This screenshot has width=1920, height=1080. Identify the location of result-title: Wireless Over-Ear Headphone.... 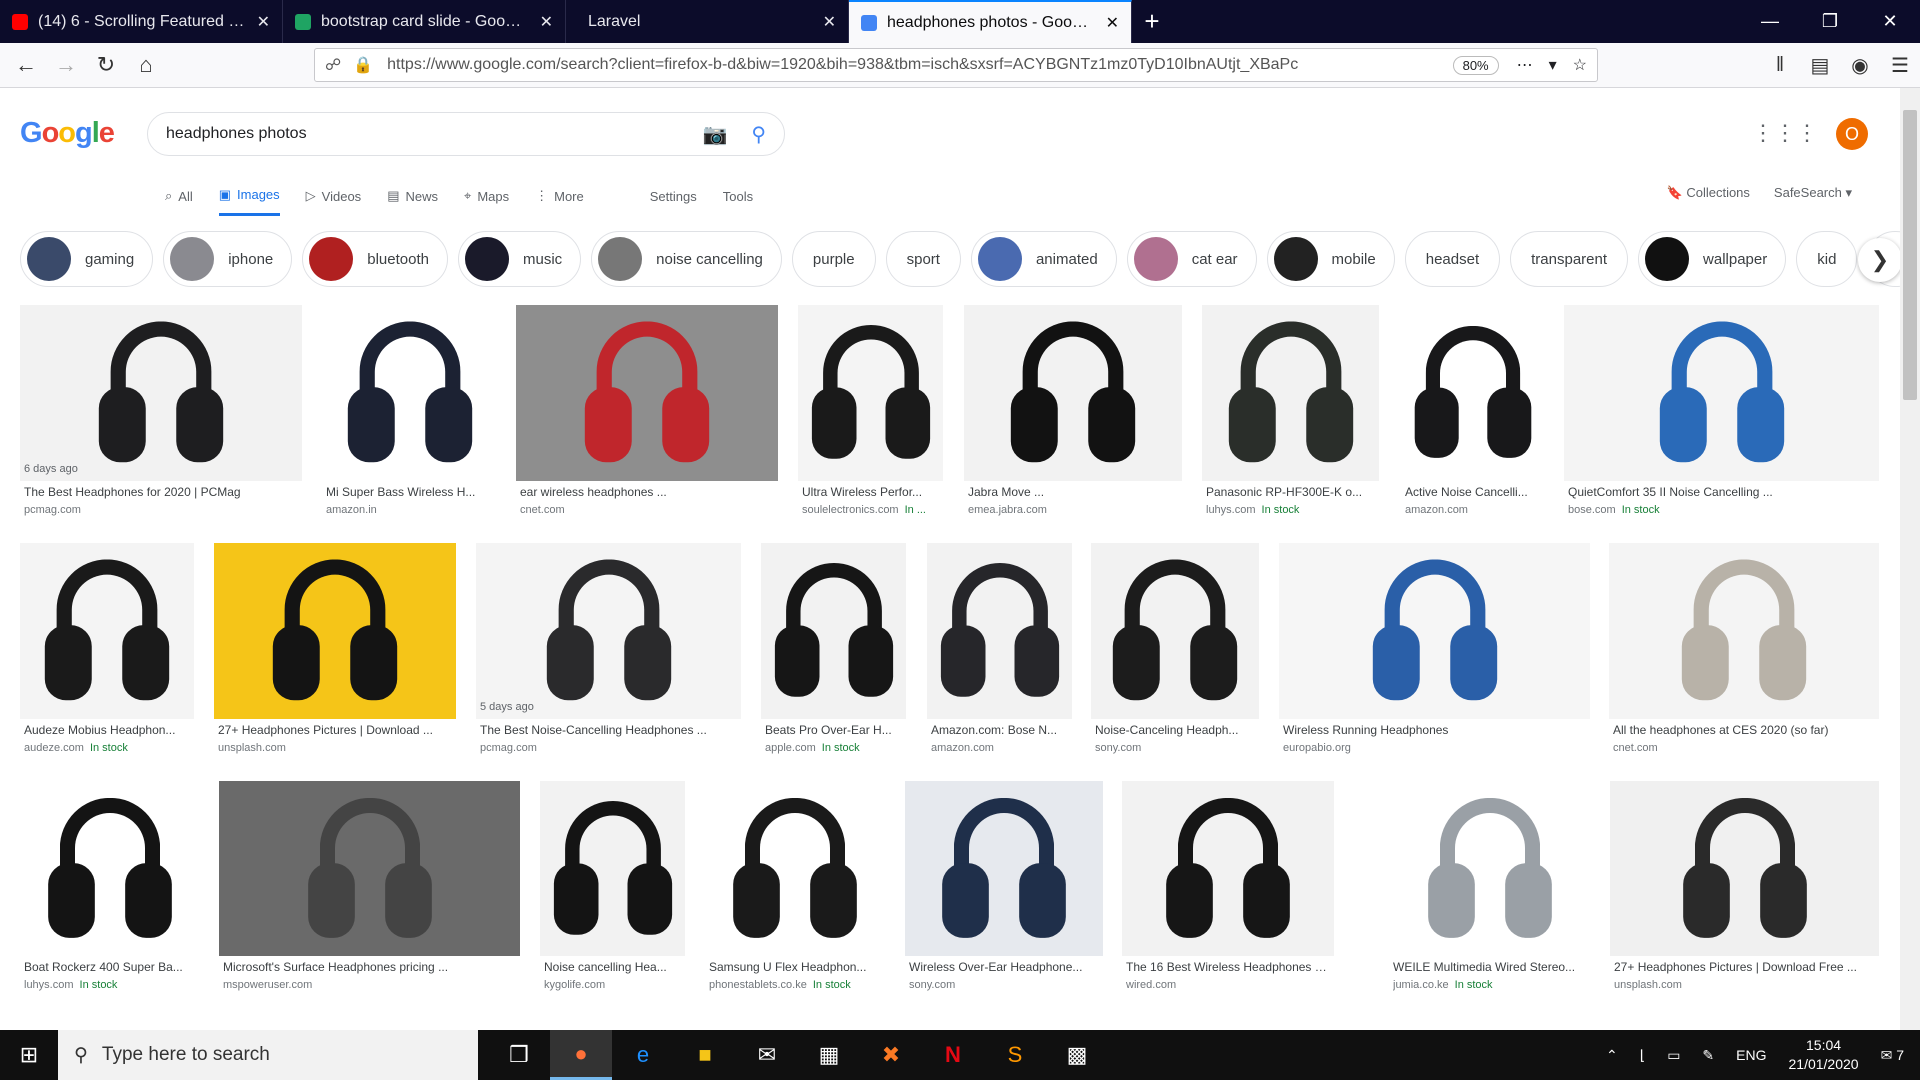
(1004, 968).